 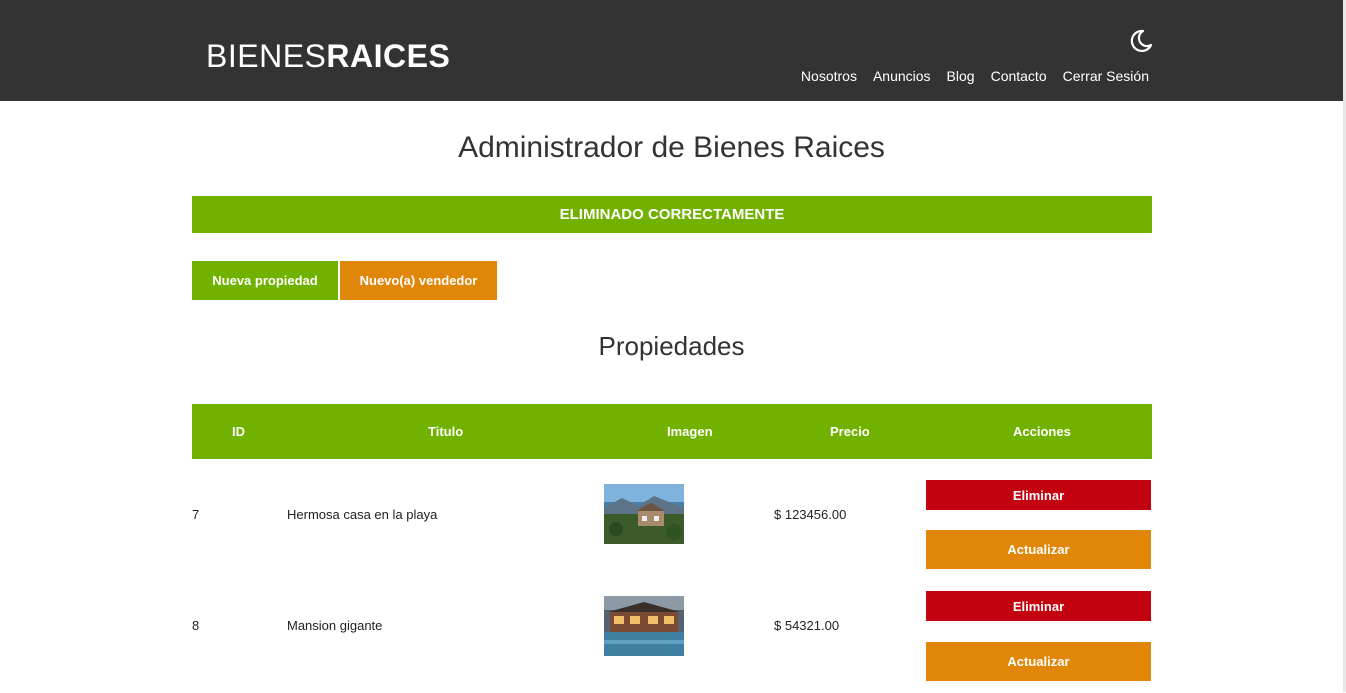 I want to click on cell-id: 7, so click(x=196, y=514).